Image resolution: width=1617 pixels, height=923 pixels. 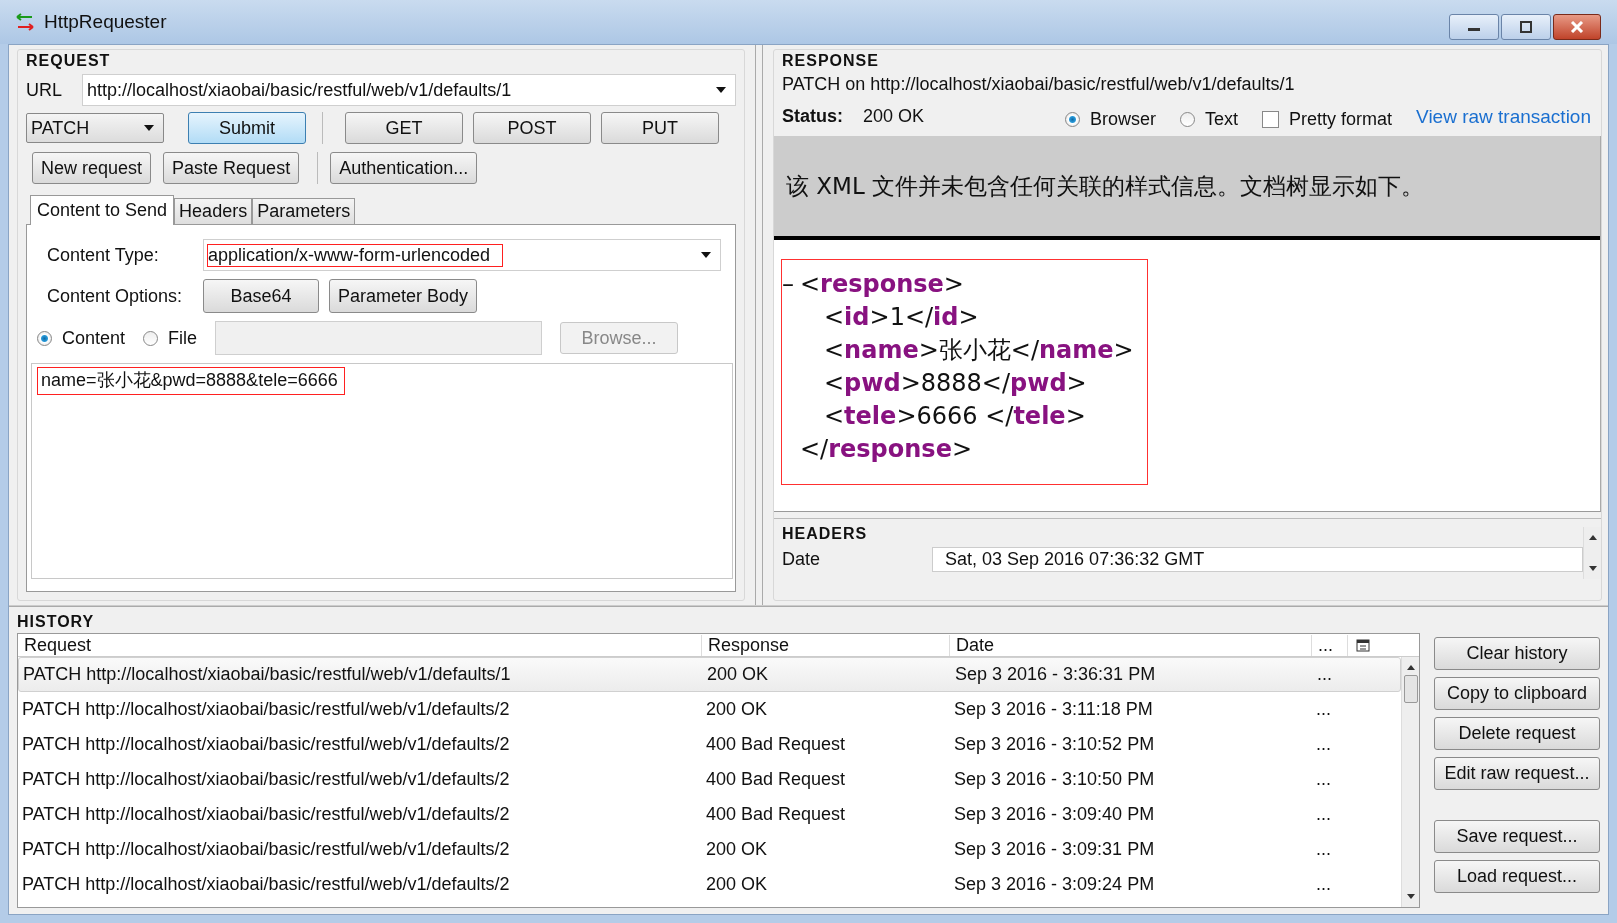 I want to click on request-button: GET, so click(x=404, y=128).